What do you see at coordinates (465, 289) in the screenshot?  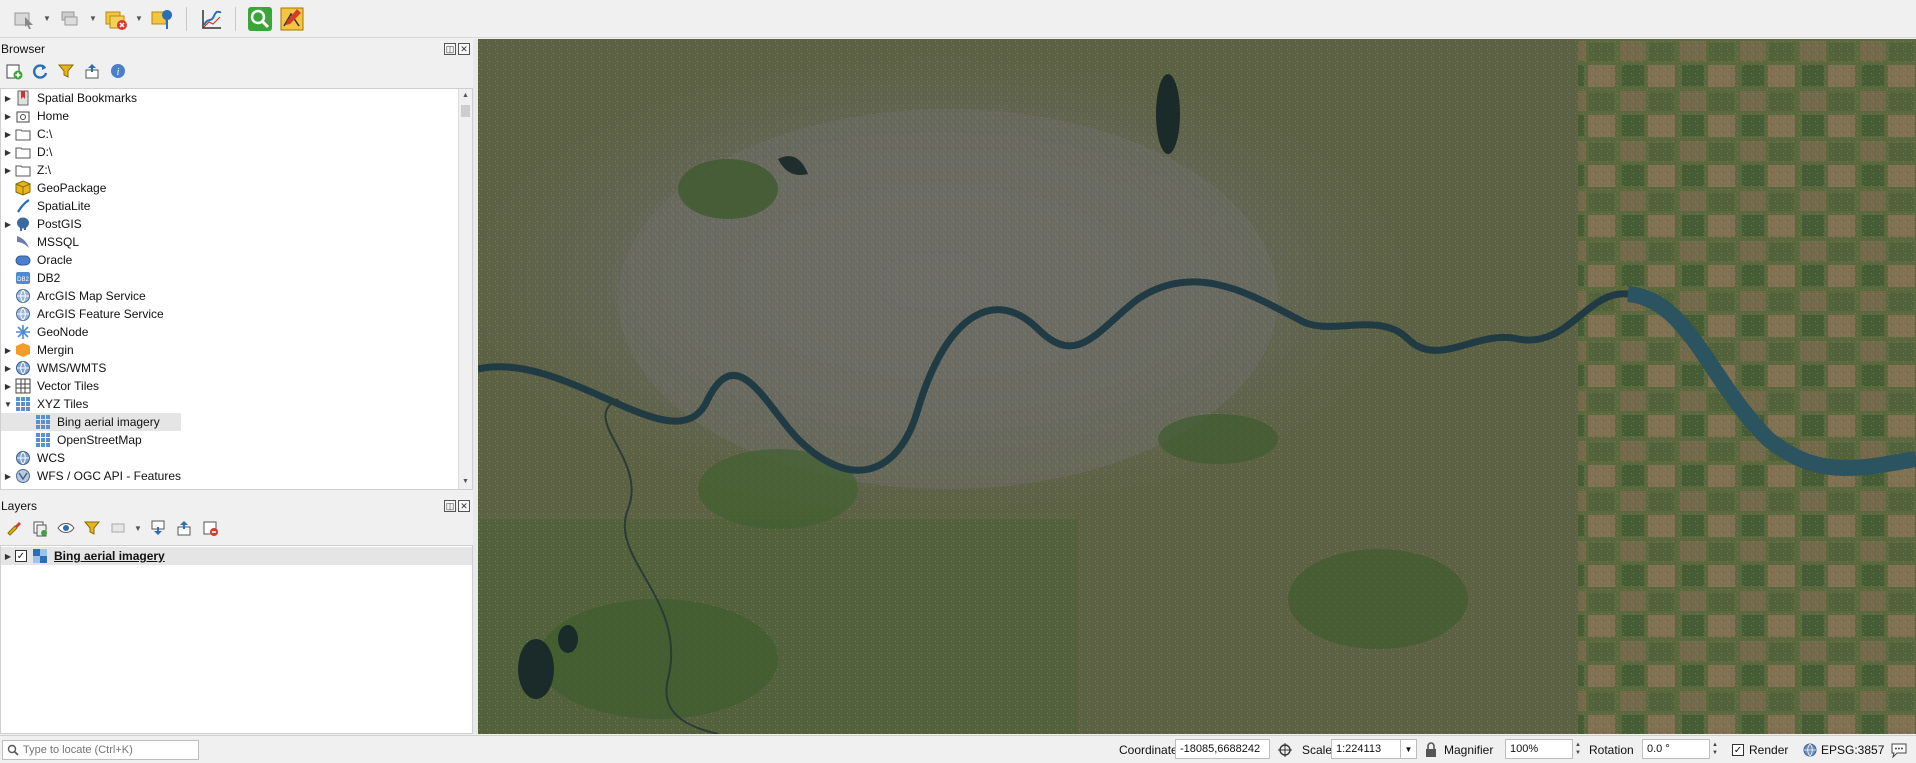 I see `browser-scrollbar: ▲ ▼` at bounding box center [465, 289].